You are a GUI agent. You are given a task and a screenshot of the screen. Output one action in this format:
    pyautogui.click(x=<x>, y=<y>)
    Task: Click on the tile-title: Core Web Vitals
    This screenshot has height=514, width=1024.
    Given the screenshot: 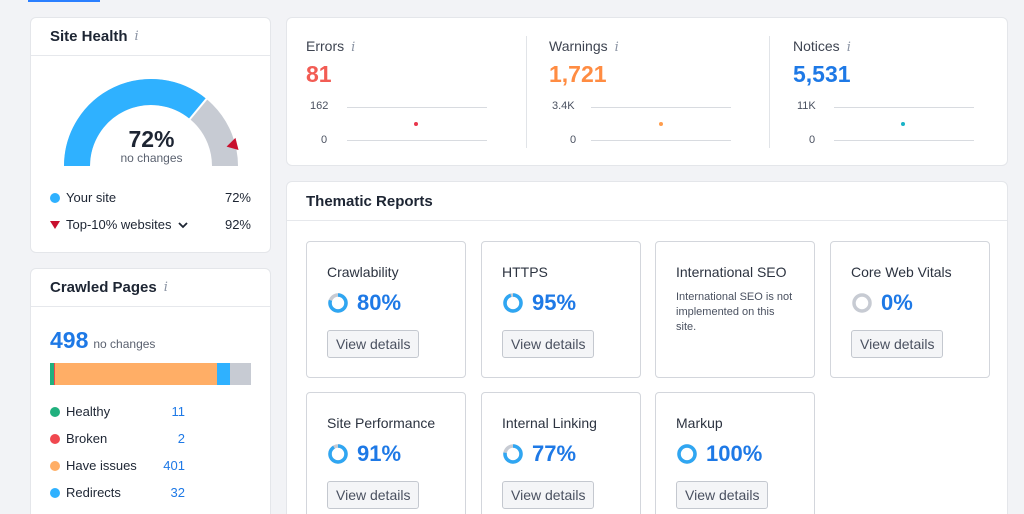 What is the action you would take?
    pyautogui.click(x=901, y=272)
    